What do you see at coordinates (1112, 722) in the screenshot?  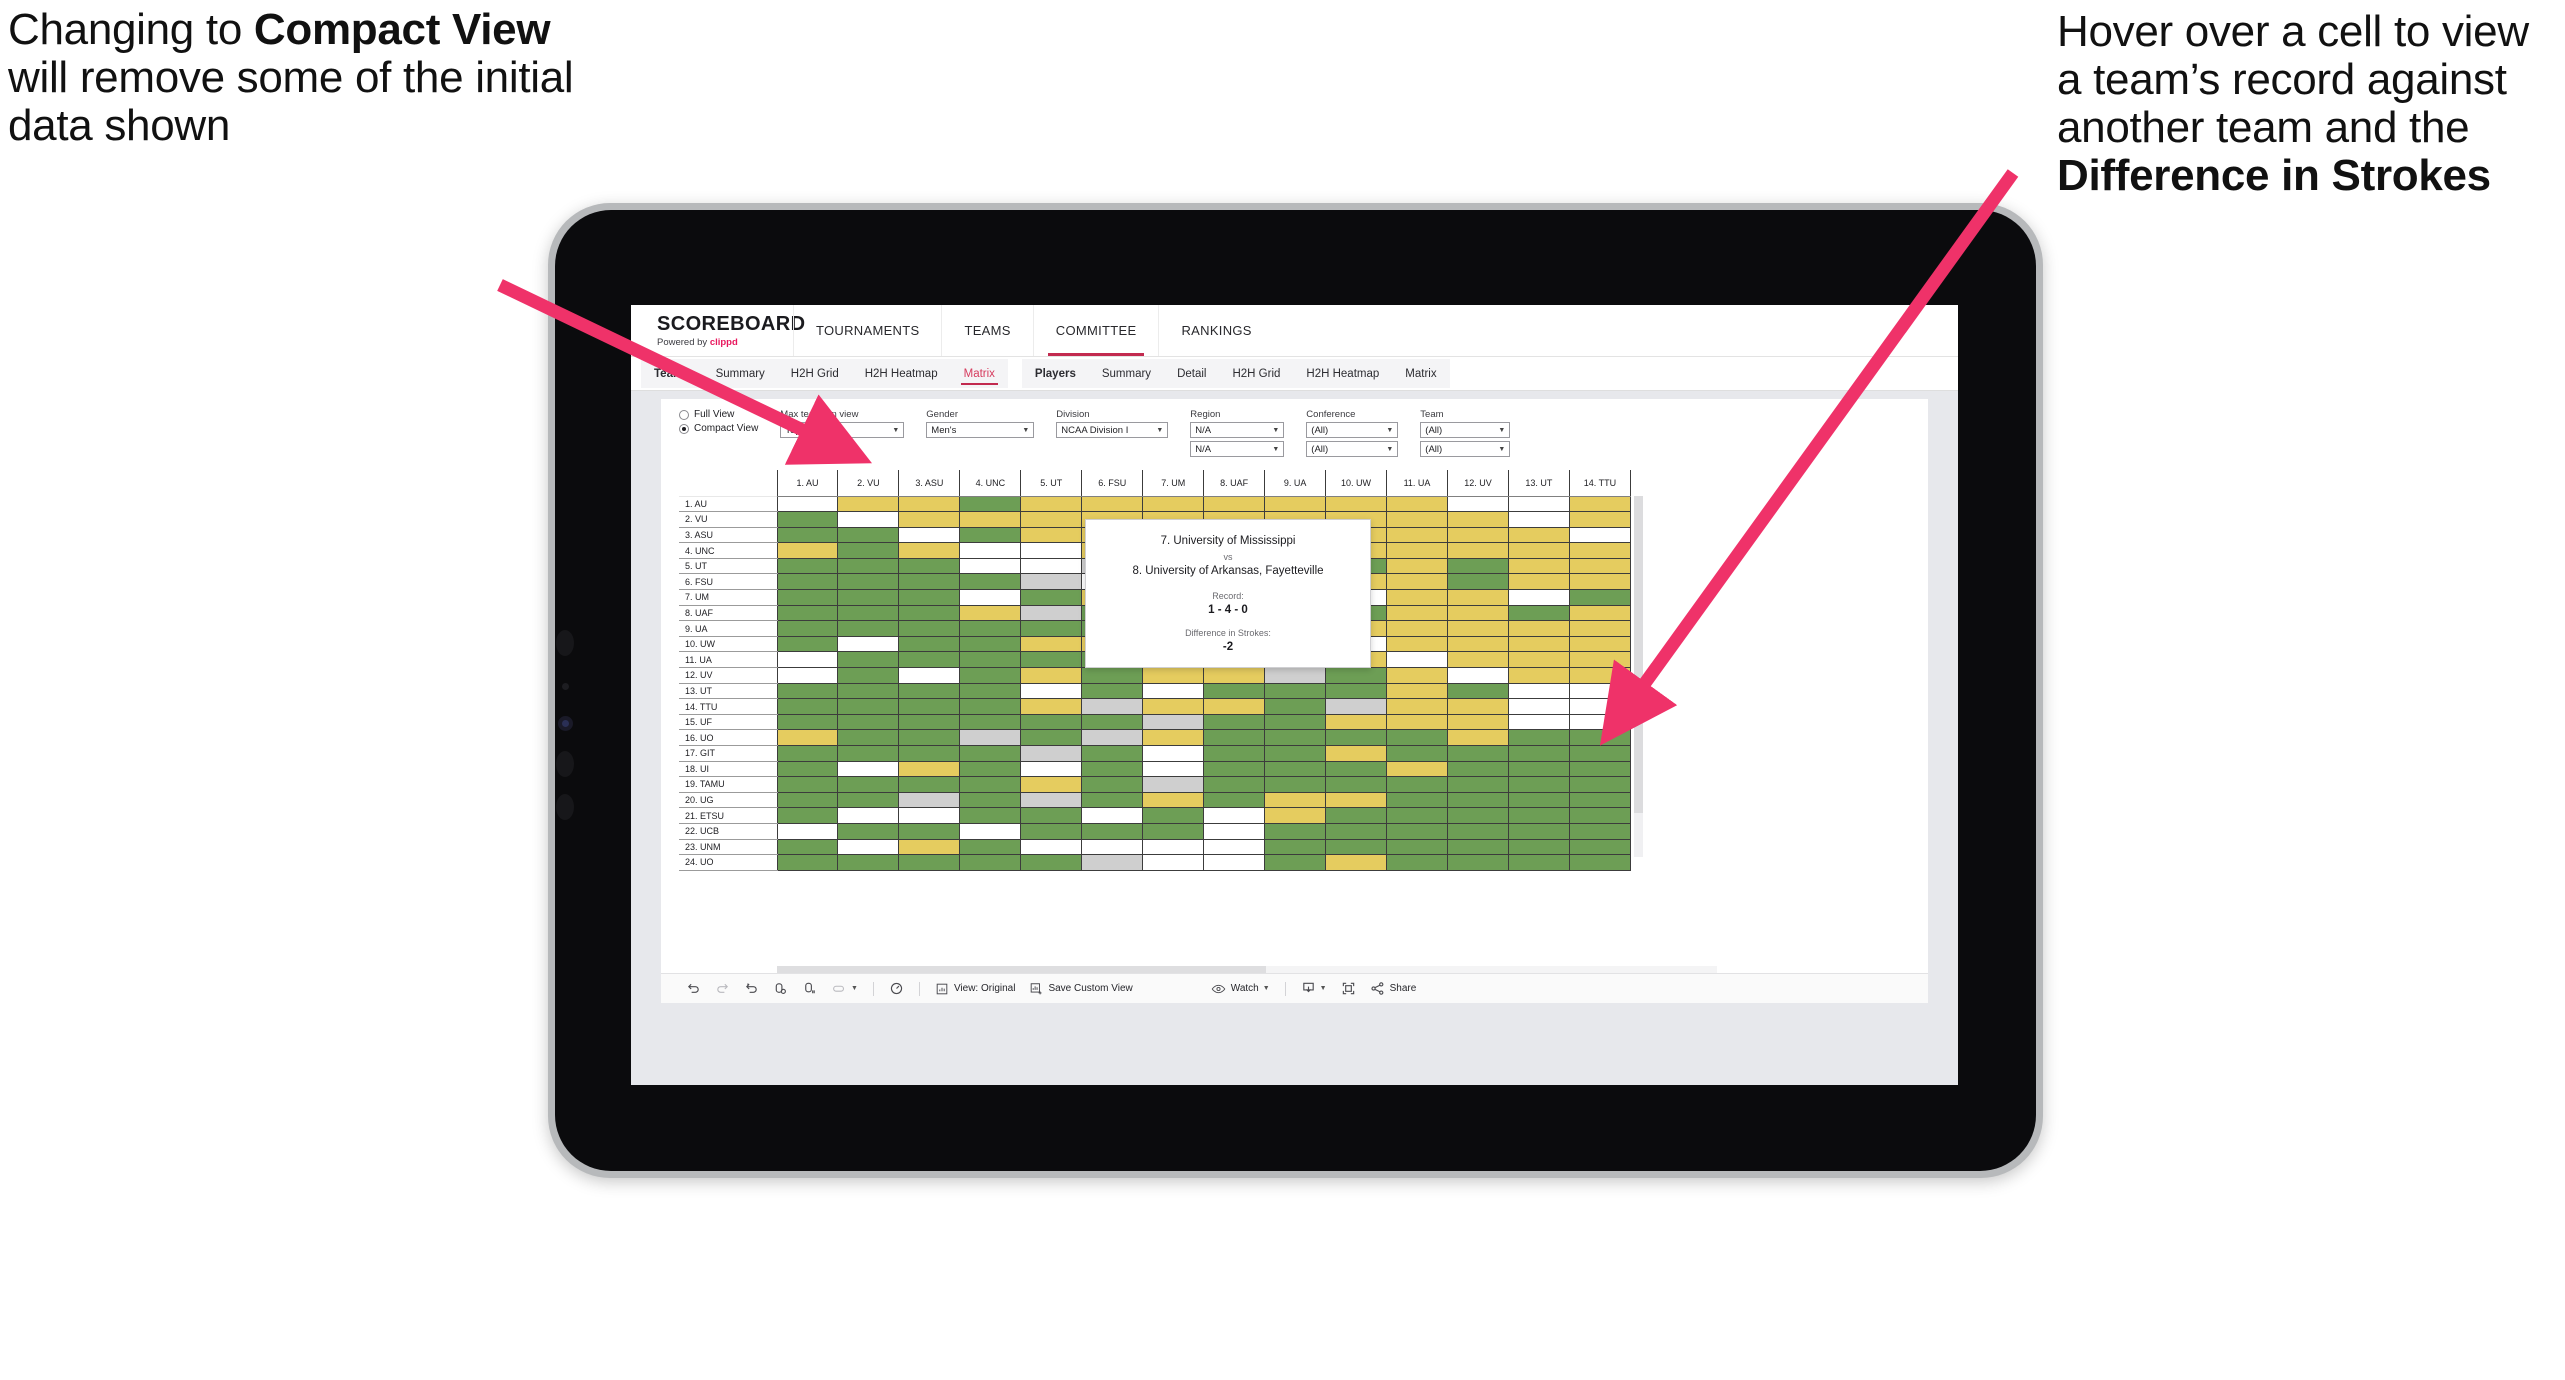 I see `matrix-cell-r15-c6` at bounding box center [1112, 722].